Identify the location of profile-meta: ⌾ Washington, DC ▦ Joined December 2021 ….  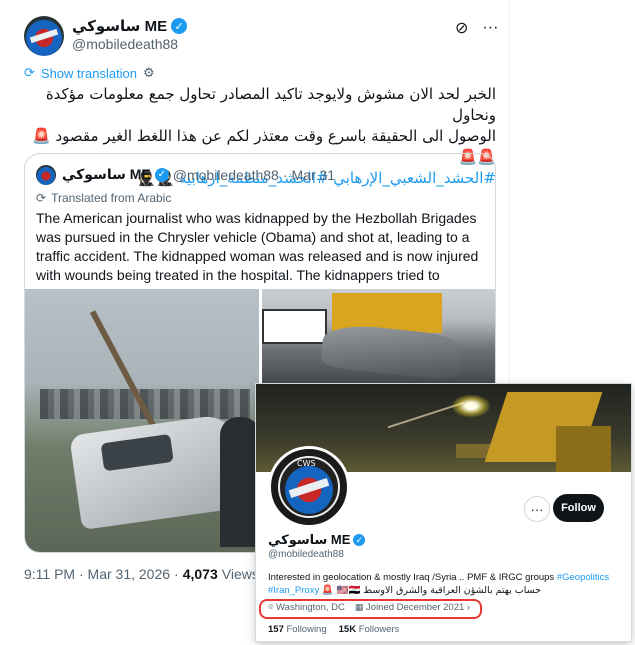
(369, 607).